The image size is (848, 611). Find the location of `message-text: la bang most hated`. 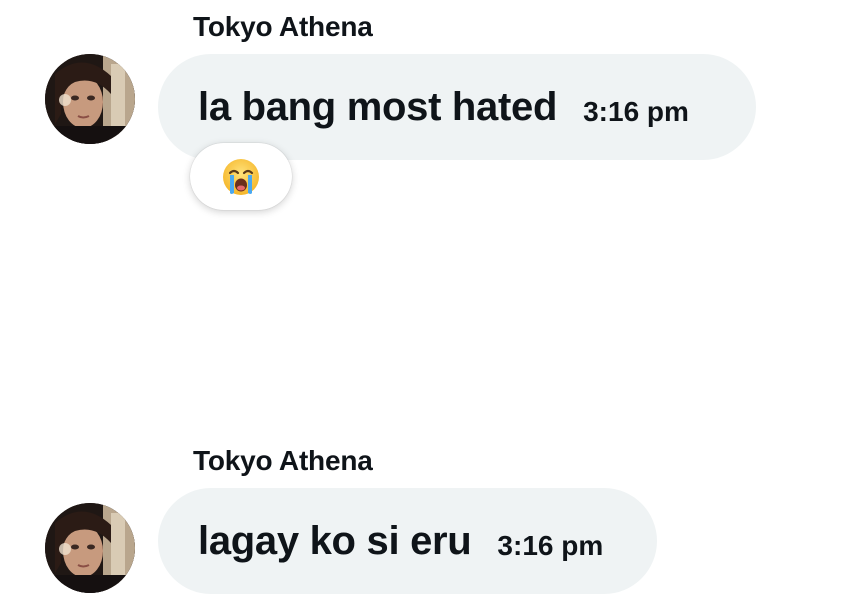

message-text: la bang most hated is located at coordinates (378, 106).